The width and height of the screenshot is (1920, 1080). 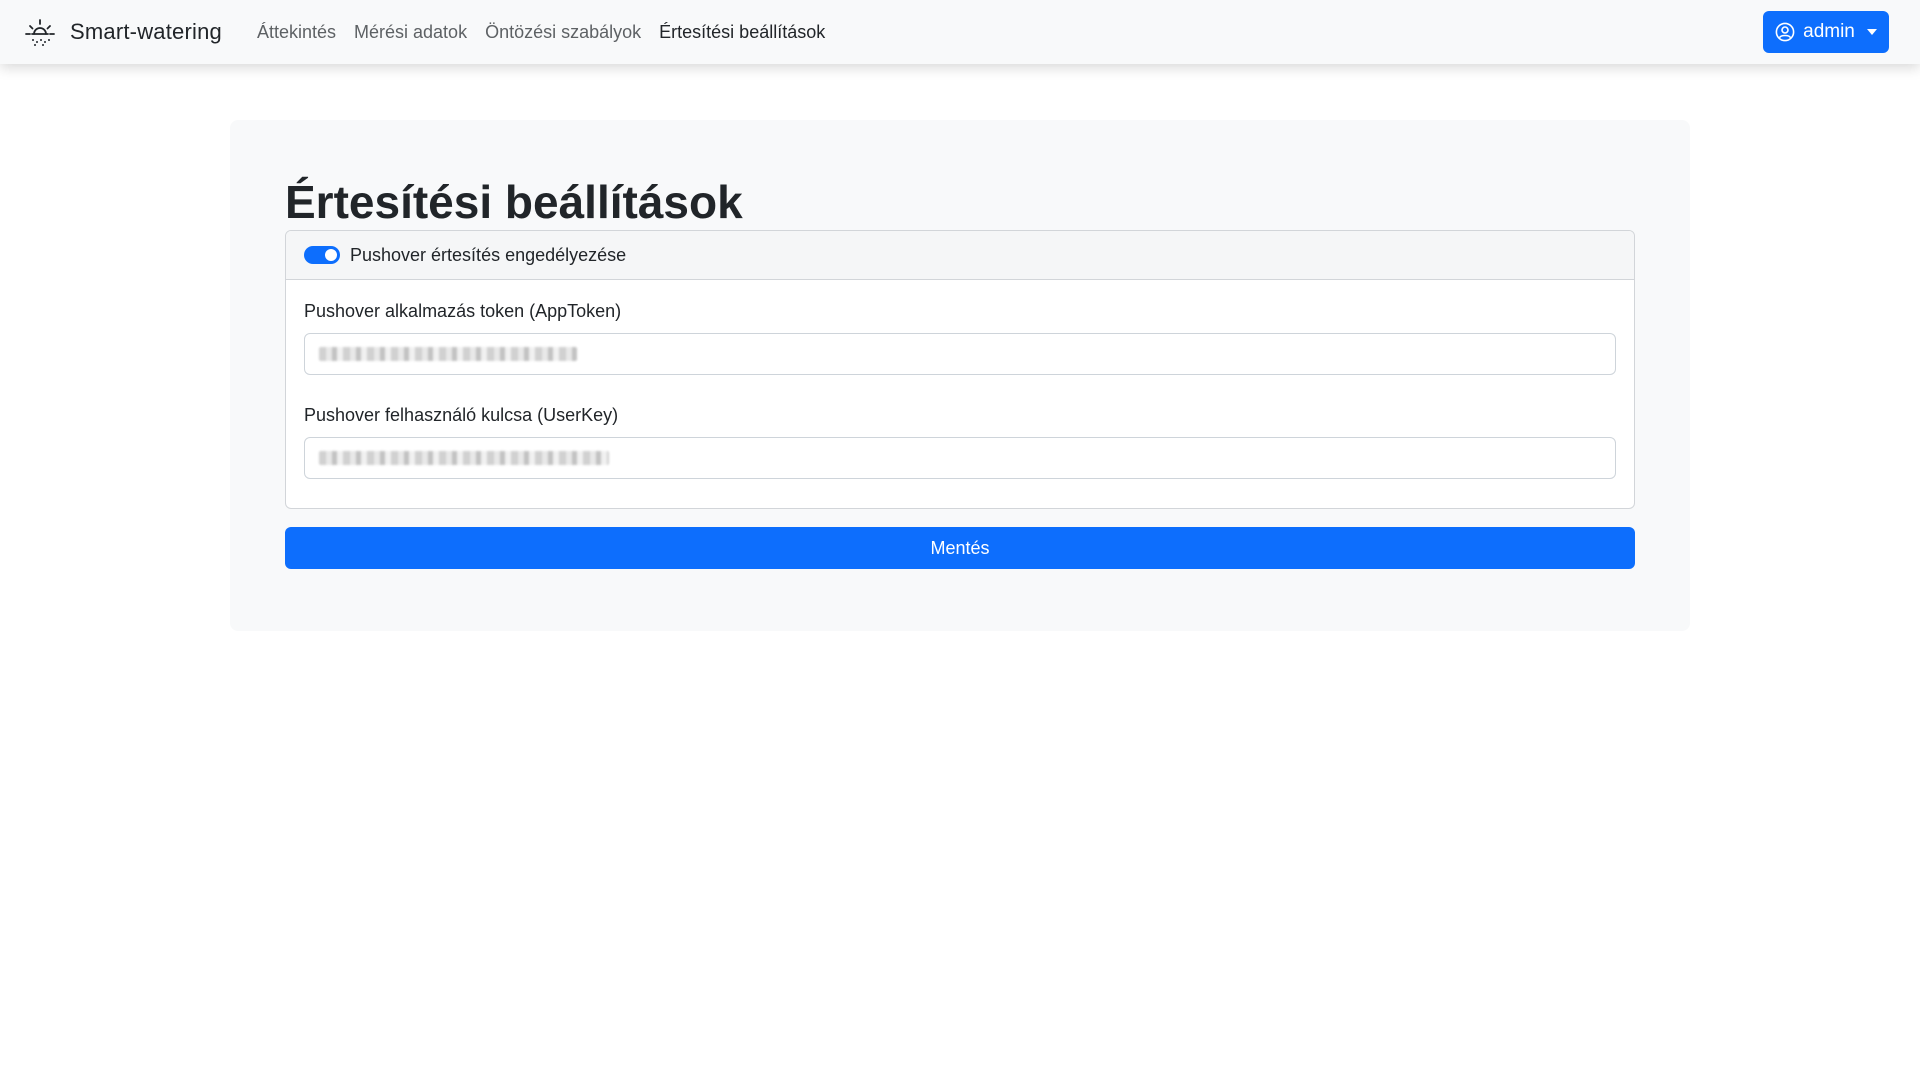 I want to click on app-token-group: Pushover alkalmazás token (AppToken), so click(x=960, y=337).